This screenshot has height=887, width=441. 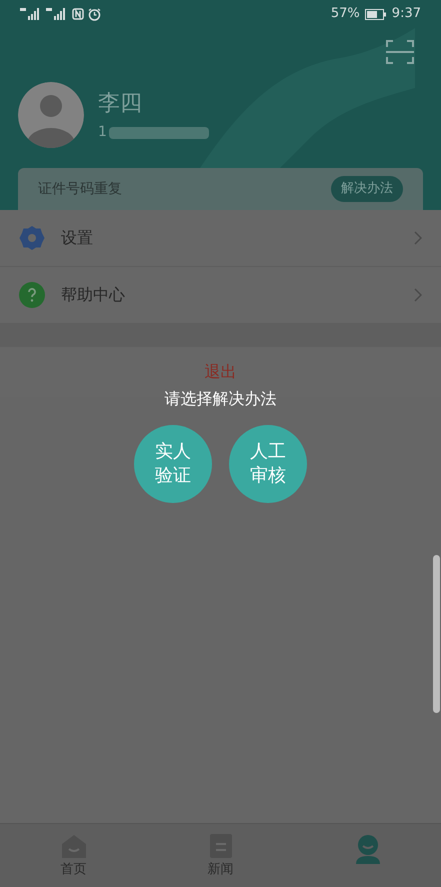 What do you see at coordinates (93, 295) in the screenshot?
I see `menu-label: 帮助中心` at bounding box center [93, 295].